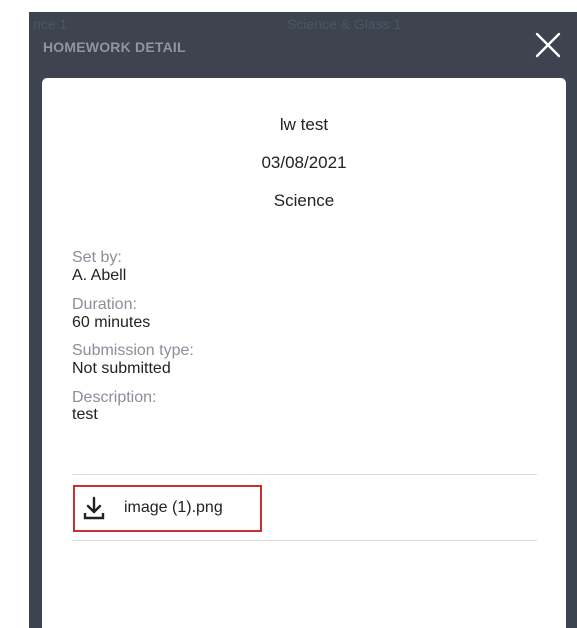 The image size is (577, 628). What do you see at coordinates (548, 45) in the screenshot?
I see `close-icon` at bounding box center [548, 45].